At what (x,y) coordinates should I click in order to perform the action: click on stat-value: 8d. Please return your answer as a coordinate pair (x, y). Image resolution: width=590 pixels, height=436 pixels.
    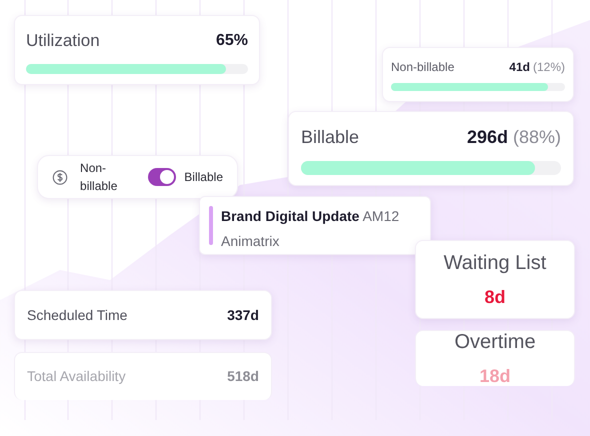
    Looking at the image, I should click on (495, 297).